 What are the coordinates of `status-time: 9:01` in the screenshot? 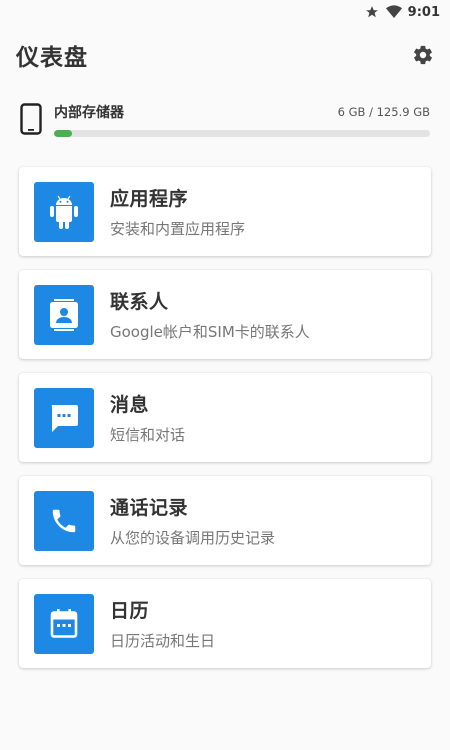 It's located at (423, 12).